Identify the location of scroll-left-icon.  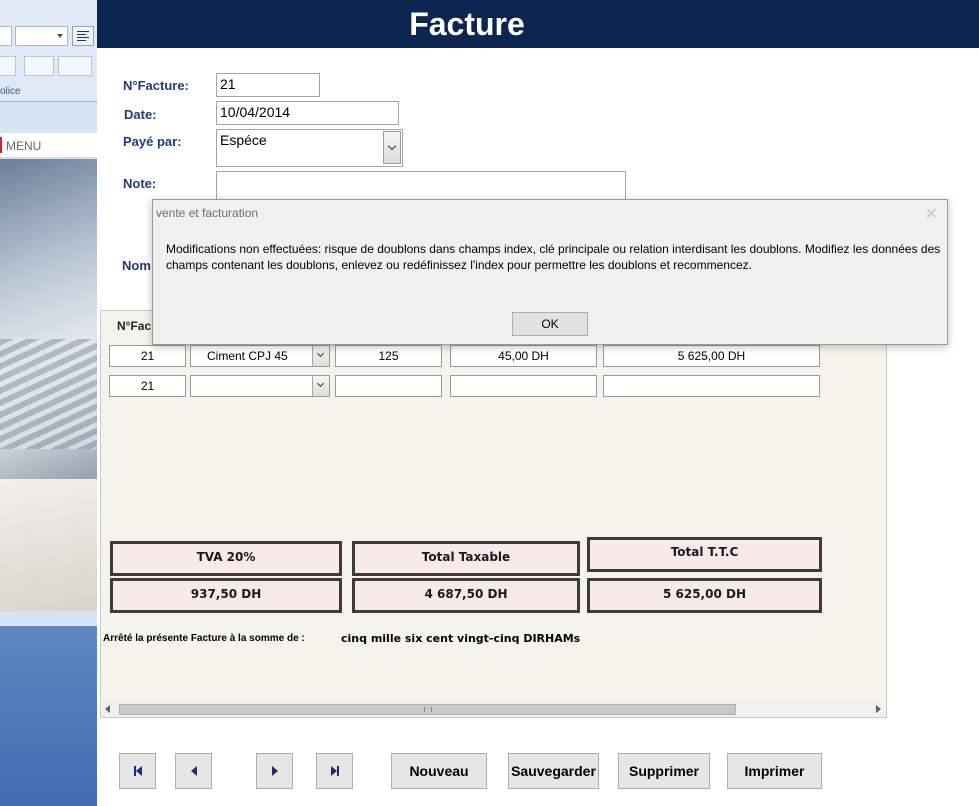
(107, 709).